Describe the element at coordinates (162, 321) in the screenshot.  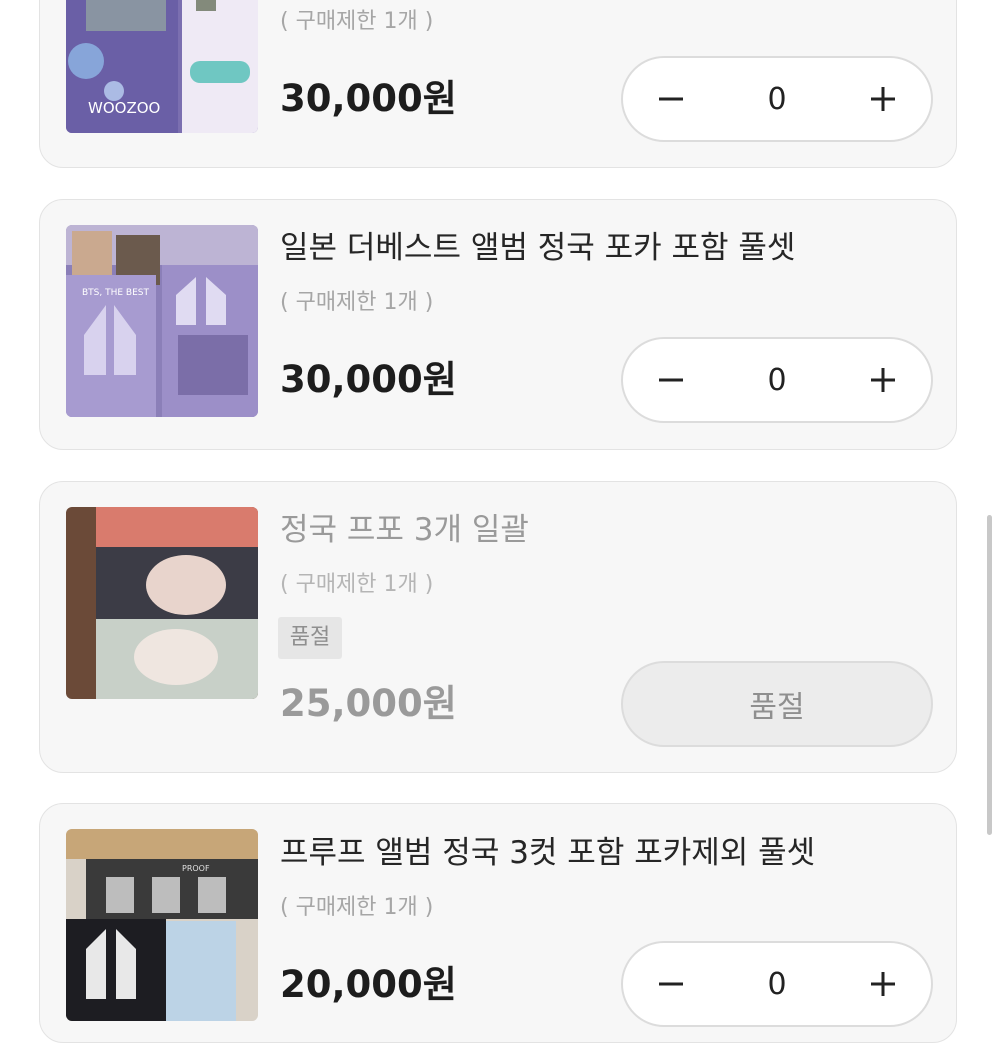
I see `product-image: BTS, THE BEST` at that location.